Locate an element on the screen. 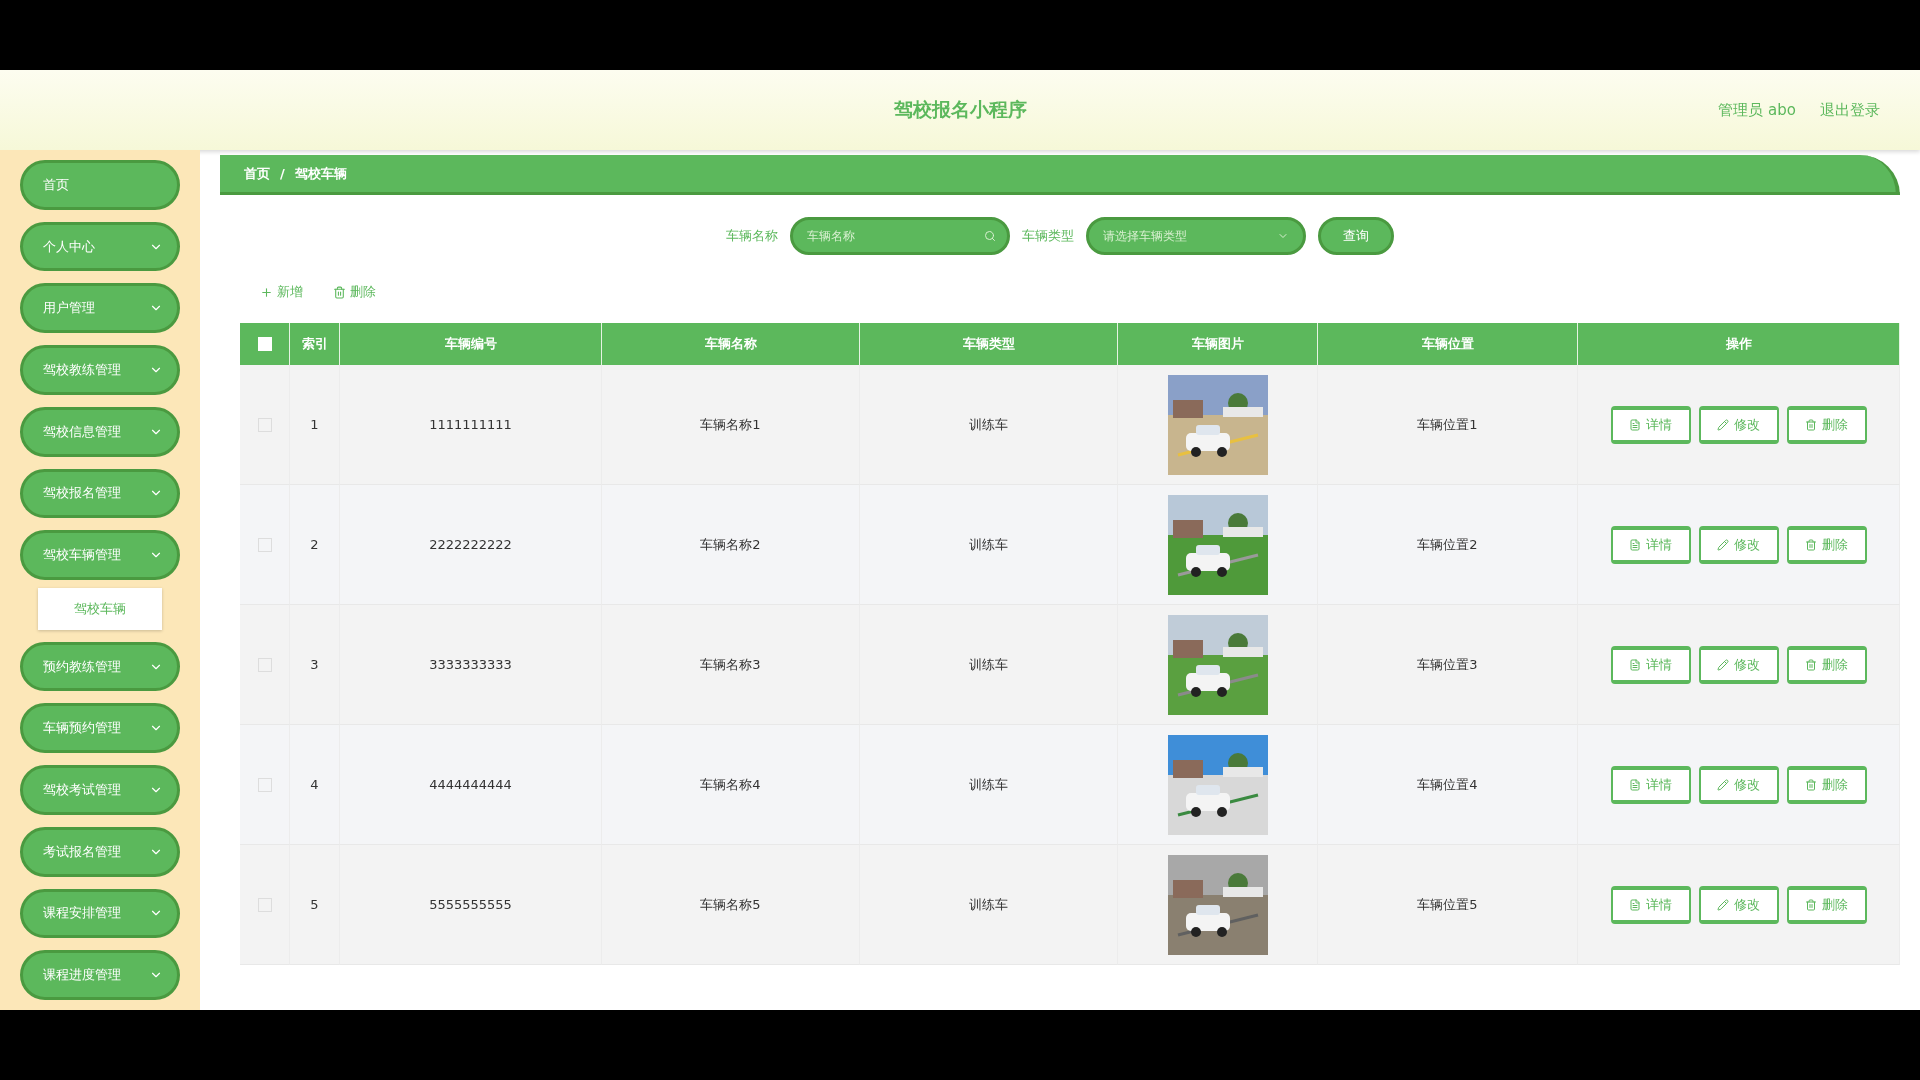 This screenshot has width=1920, height=1080. table-cell: 4 is located at coordinates (315, 785).